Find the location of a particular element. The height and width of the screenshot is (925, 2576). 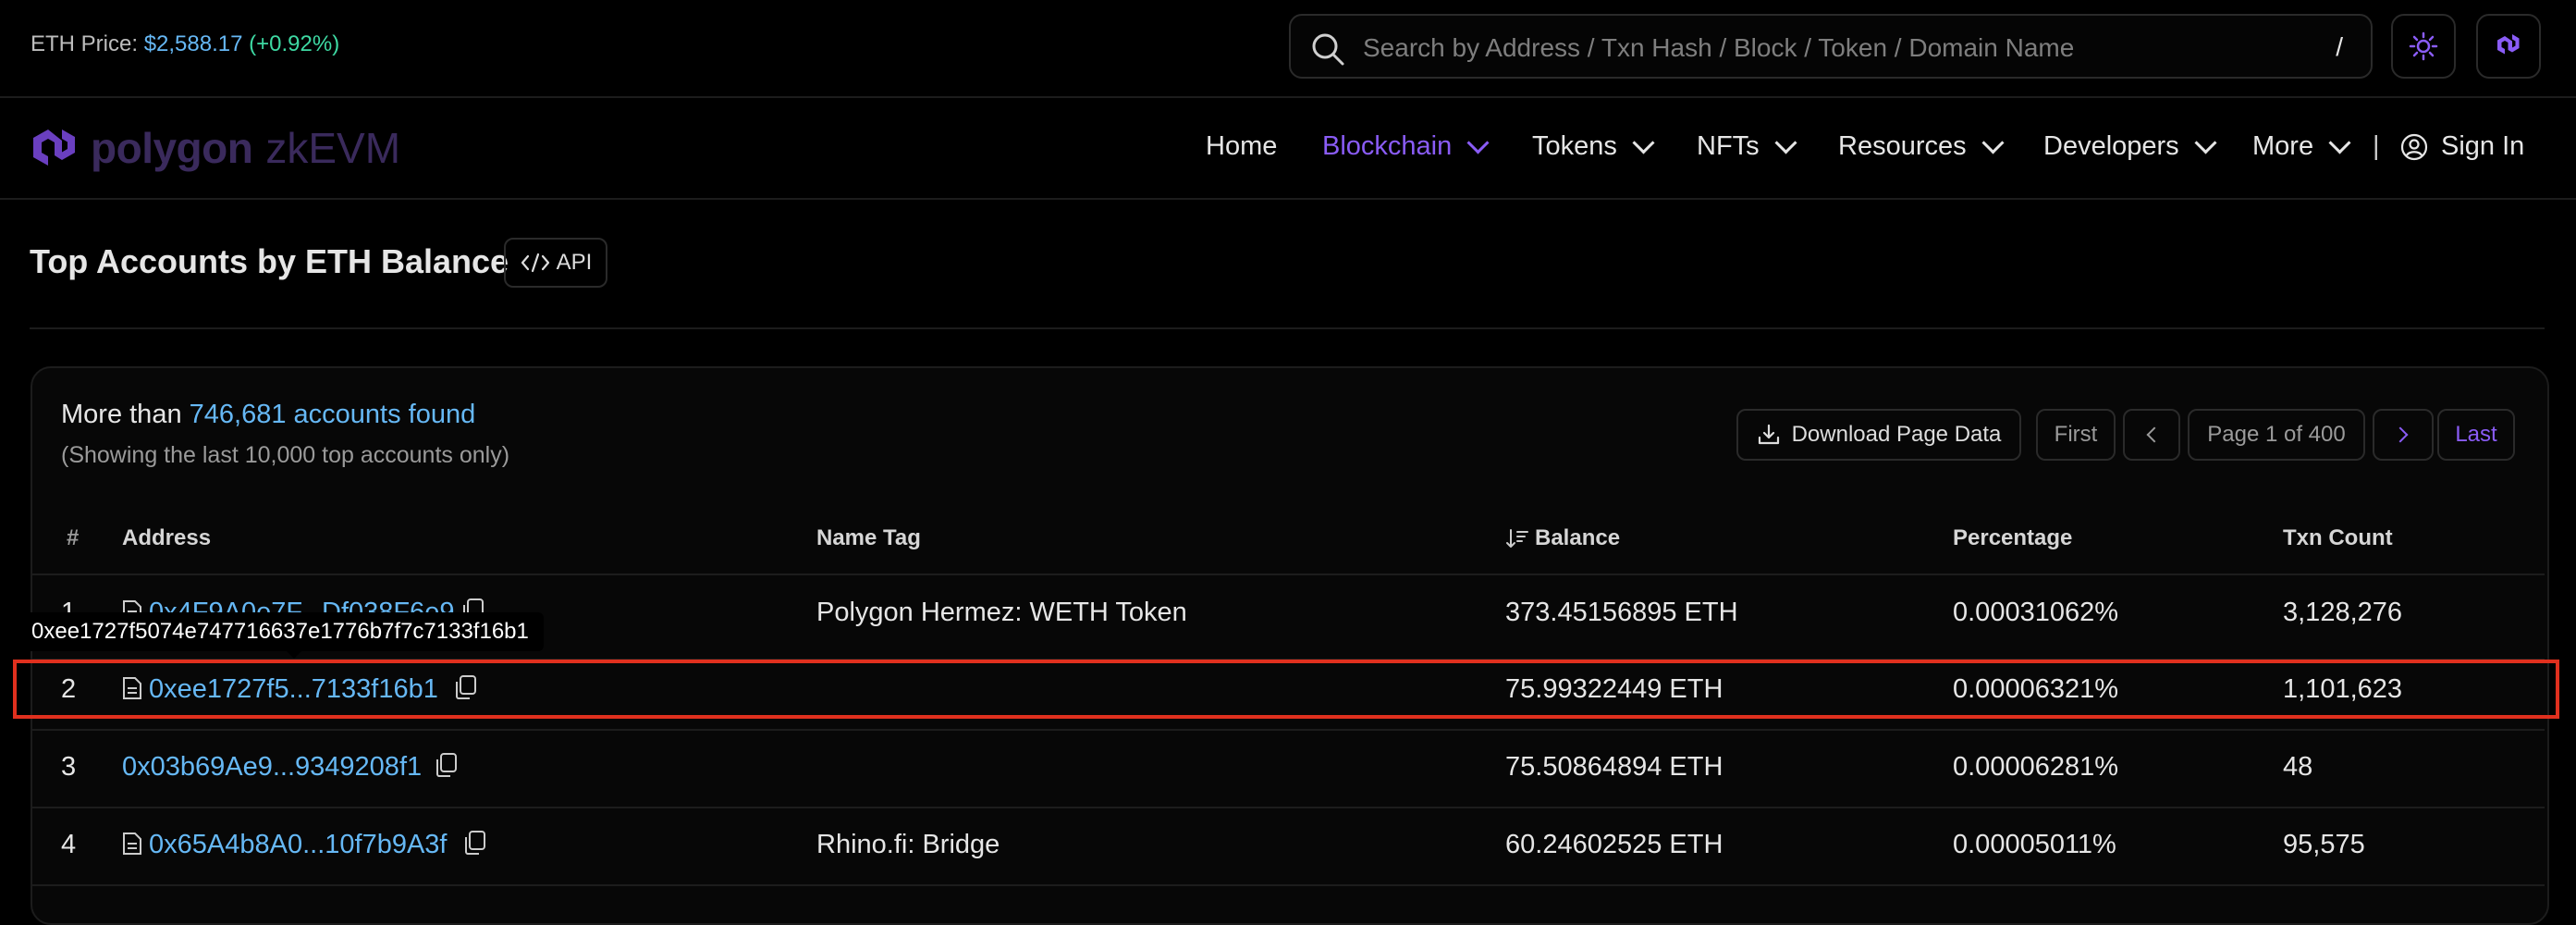

previous-page-button is located at coordinates (2151, 435).